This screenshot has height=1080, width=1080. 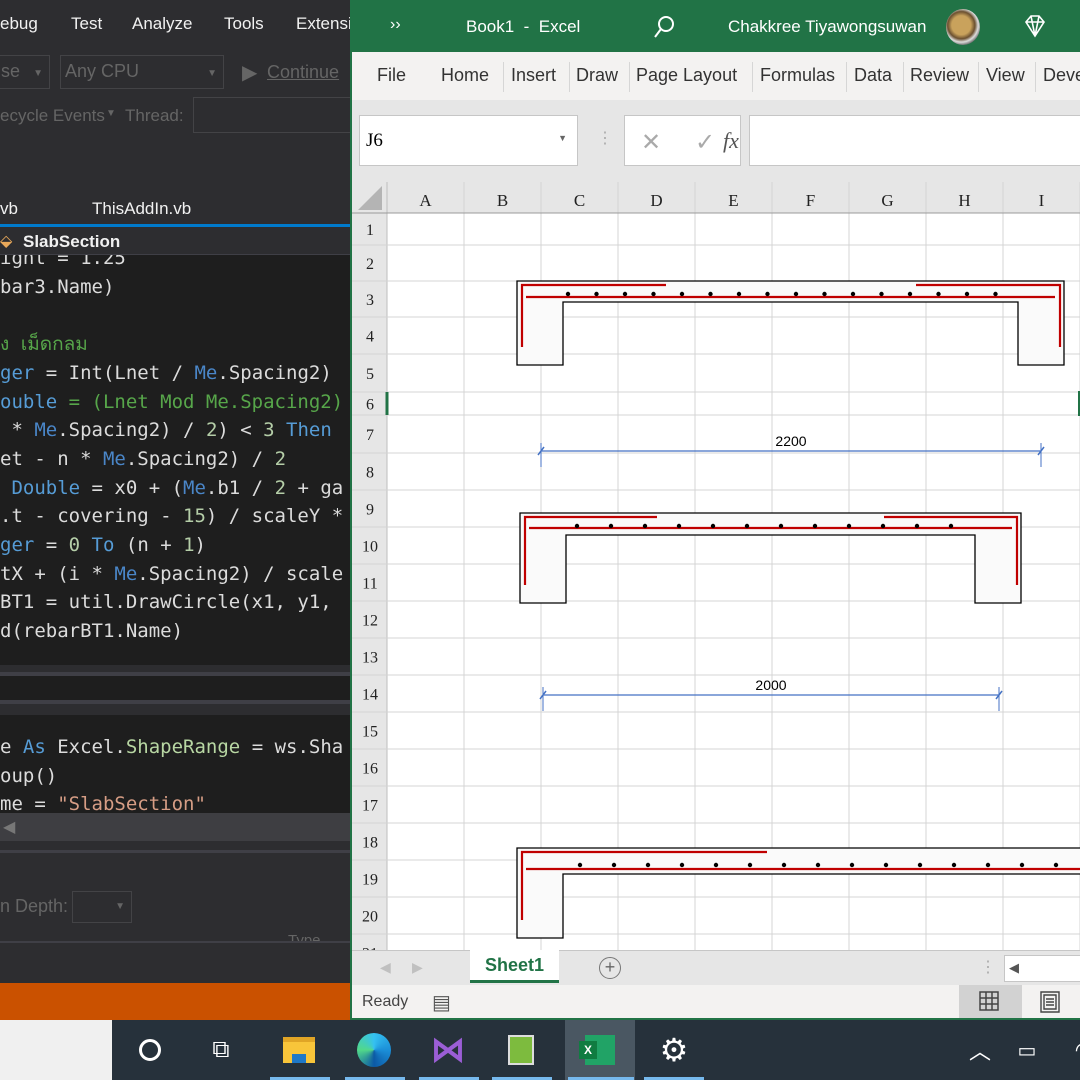 I want to click on qat-overflow-icon: ››, so click(x=395, y=25).